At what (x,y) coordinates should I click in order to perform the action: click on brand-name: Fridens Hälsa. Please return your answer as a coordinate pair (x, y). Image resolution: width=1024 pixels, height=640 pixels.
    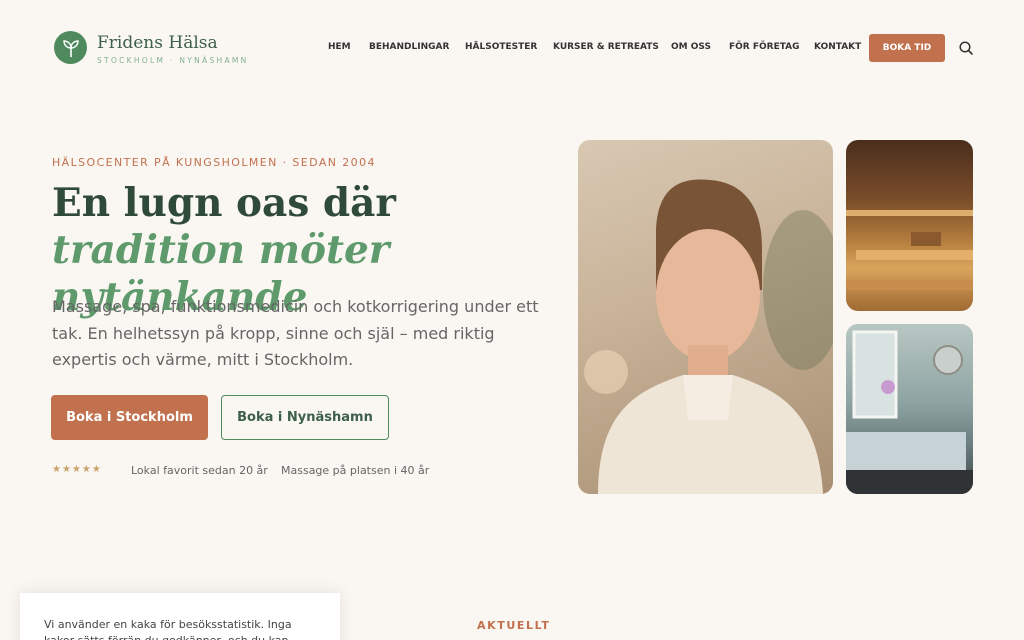
    Looking at the image, I should click on (157, 43).